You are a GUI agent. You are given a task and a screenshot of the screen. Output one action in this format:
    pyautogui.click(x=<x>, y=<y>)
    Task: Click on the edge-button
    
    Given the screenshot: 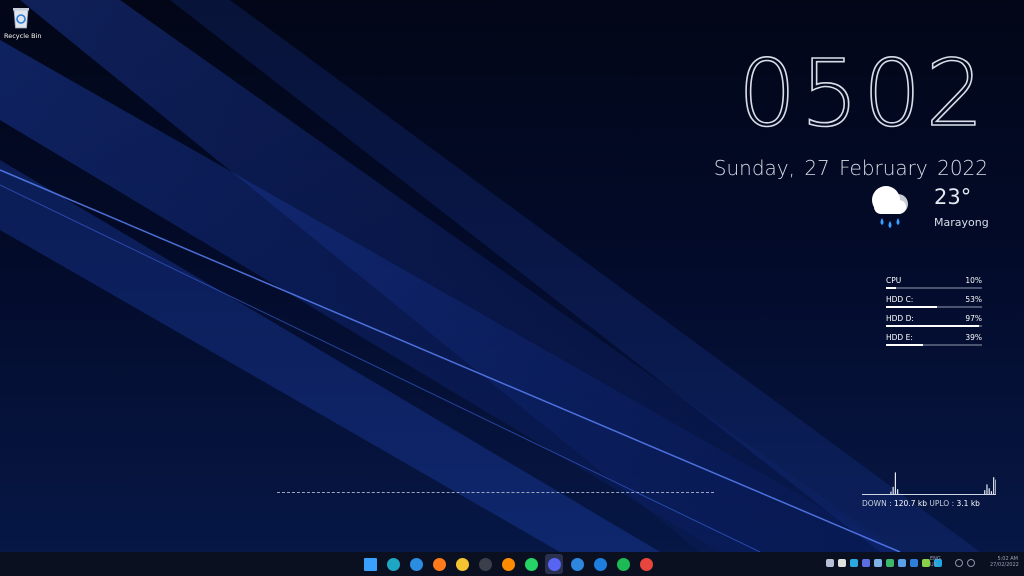 What is the action you would take?
    pyautogui.click(x=393, y=564)
    